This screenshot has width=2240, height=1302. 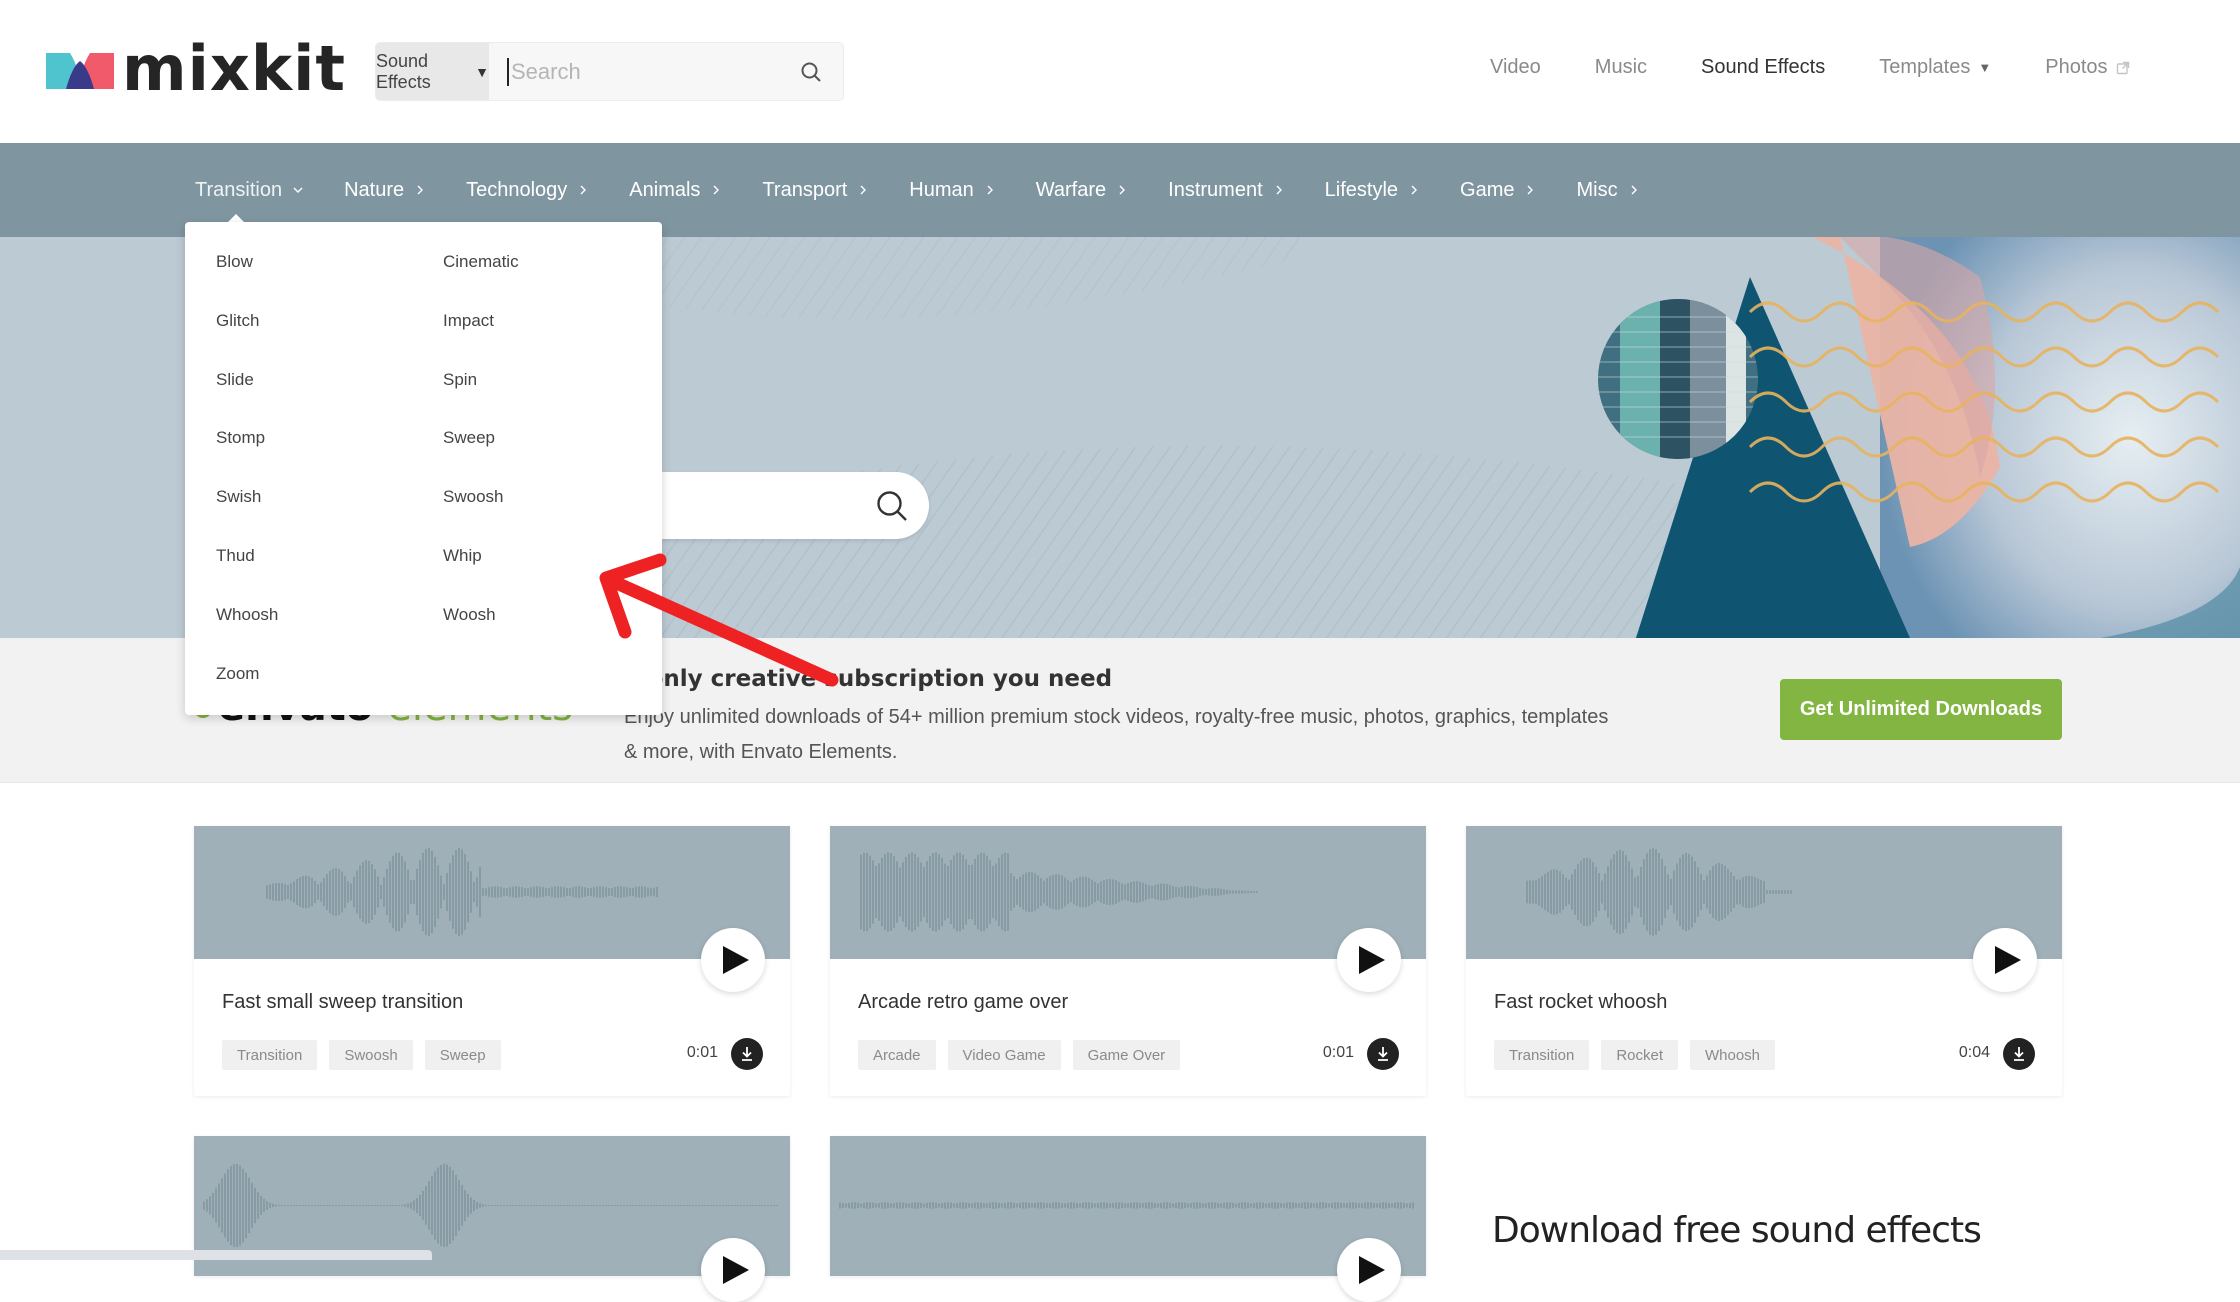 I want to click on category-misc: Misc, so click(x=1607, y=190).